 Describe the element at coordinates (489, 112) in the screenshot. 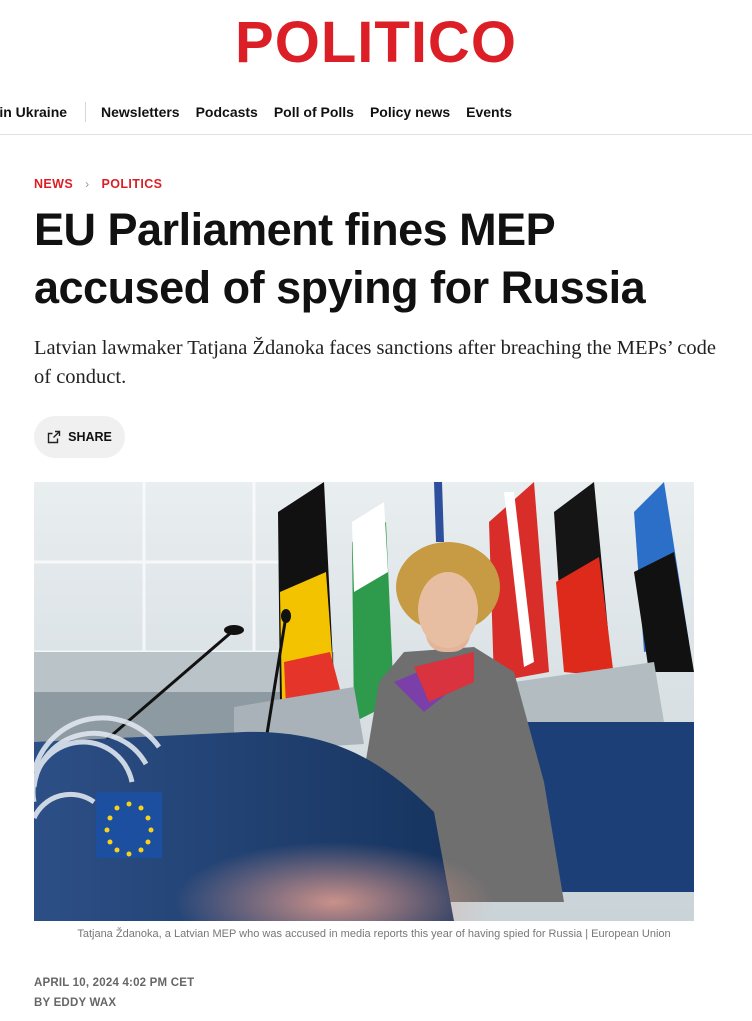

I see `nav-item-events: Events` at that location.